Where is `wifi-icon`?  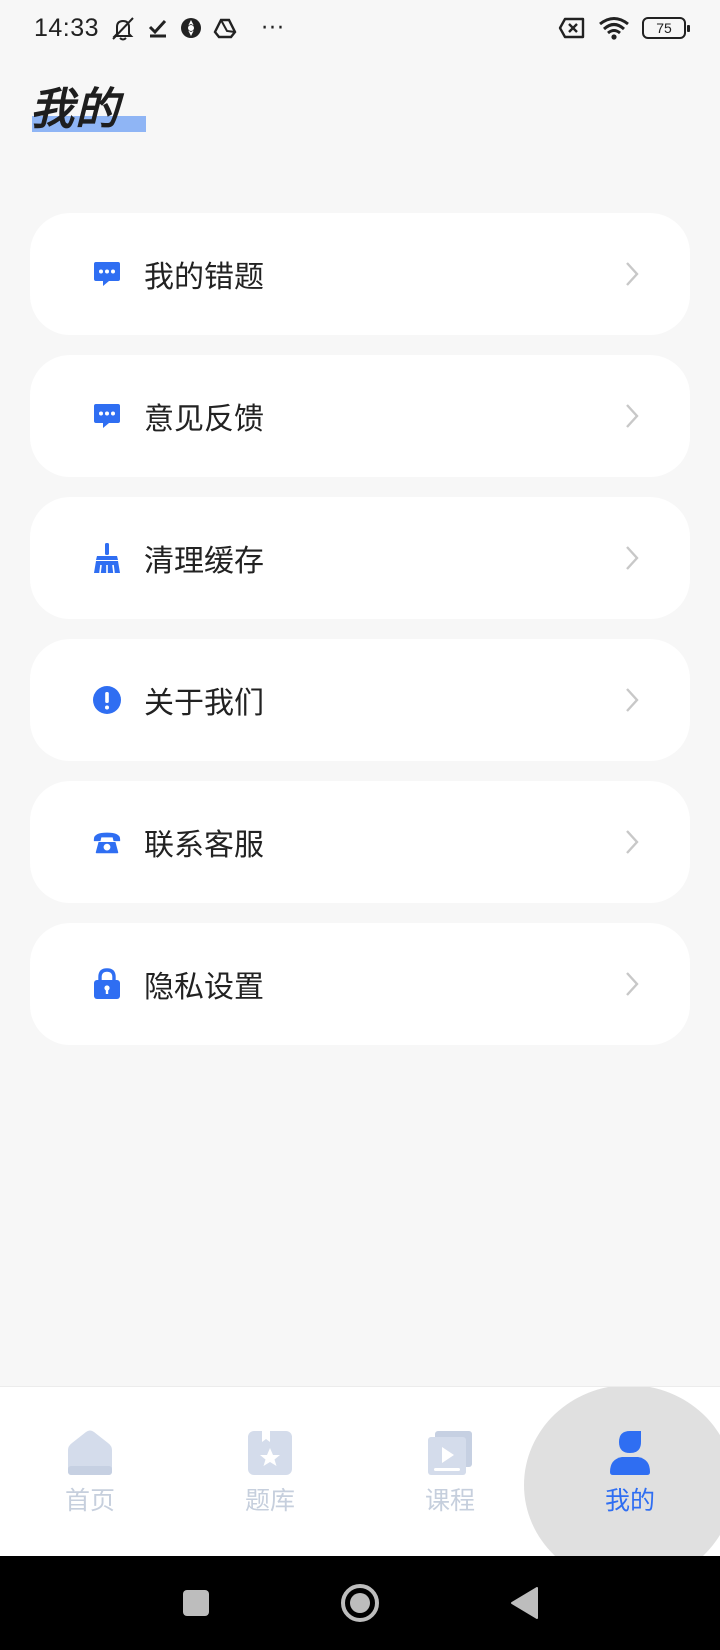 wifi-icon is located at coordinates (614, 28).